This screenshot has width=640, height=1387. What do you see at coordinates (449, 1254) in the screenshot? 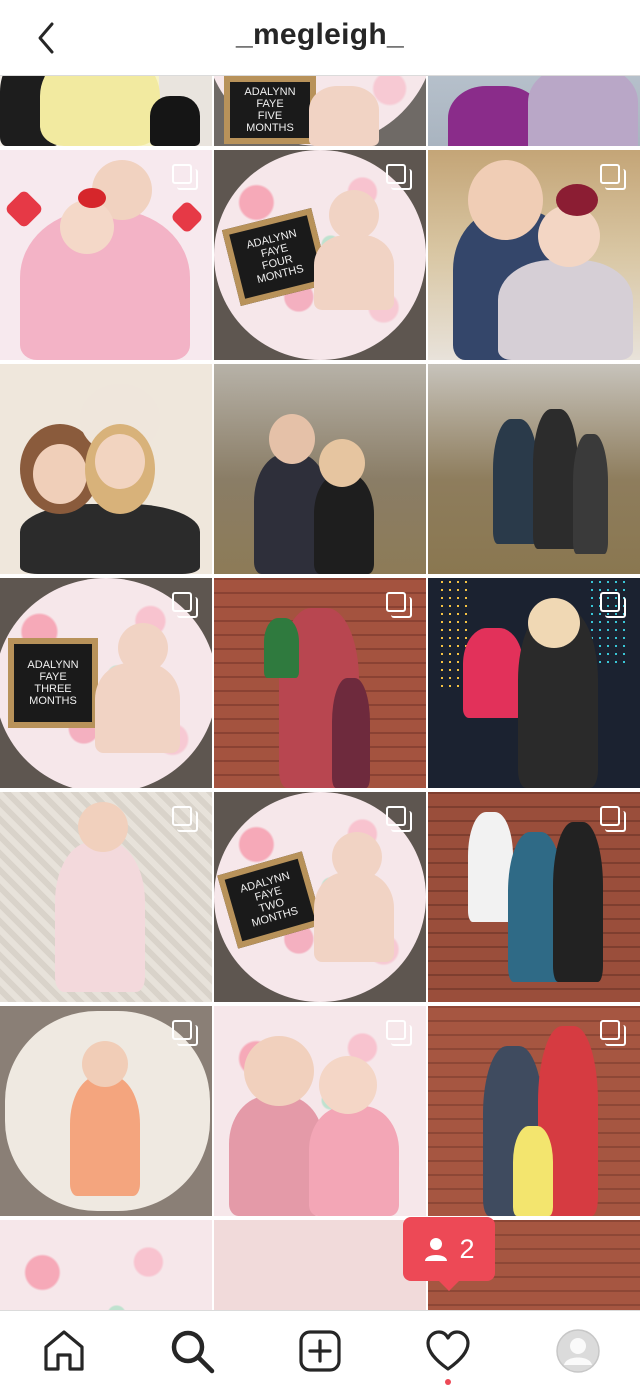
I see `new-followers-notification: 2` at bounding box center [449, 1254].